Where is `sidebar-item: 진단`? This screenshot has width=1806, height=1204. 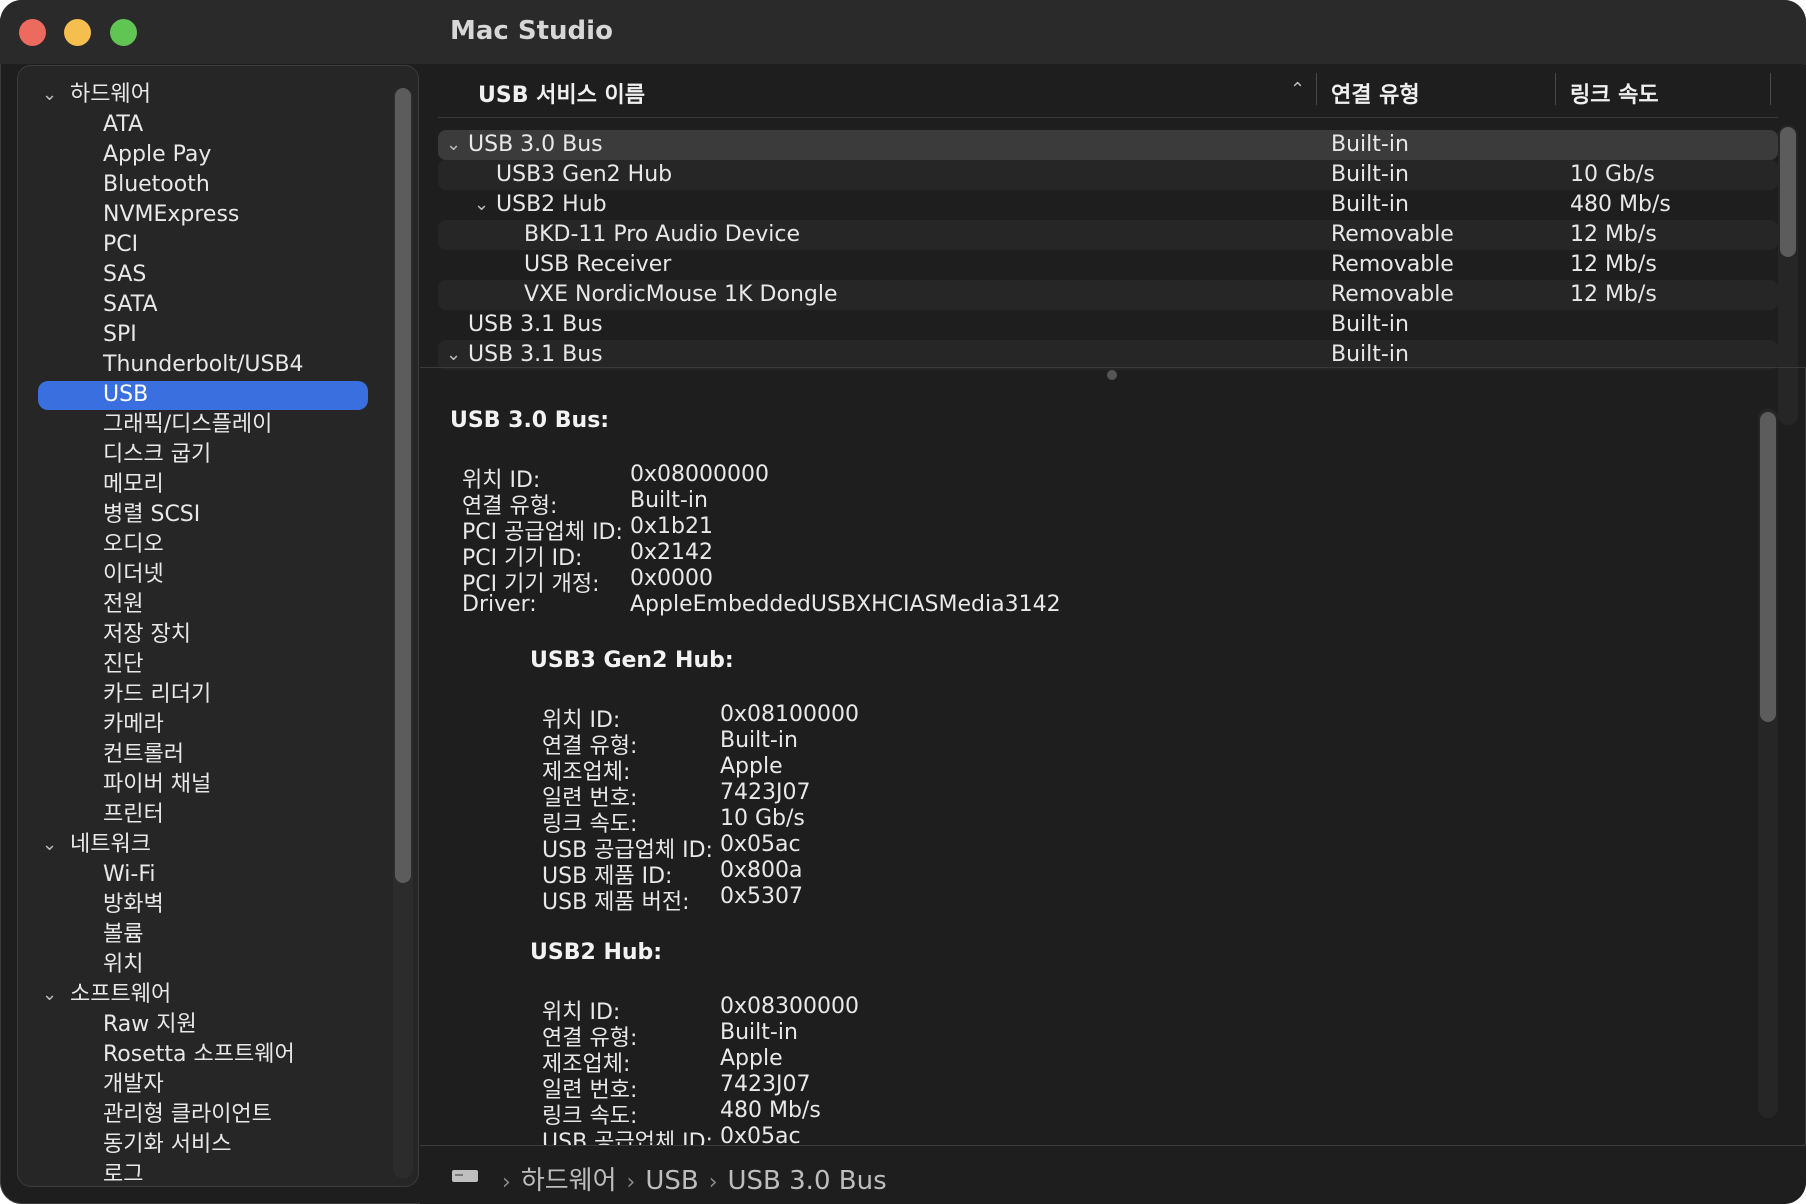
sidebar-item: 진단 is located at coordinates (208, 665).